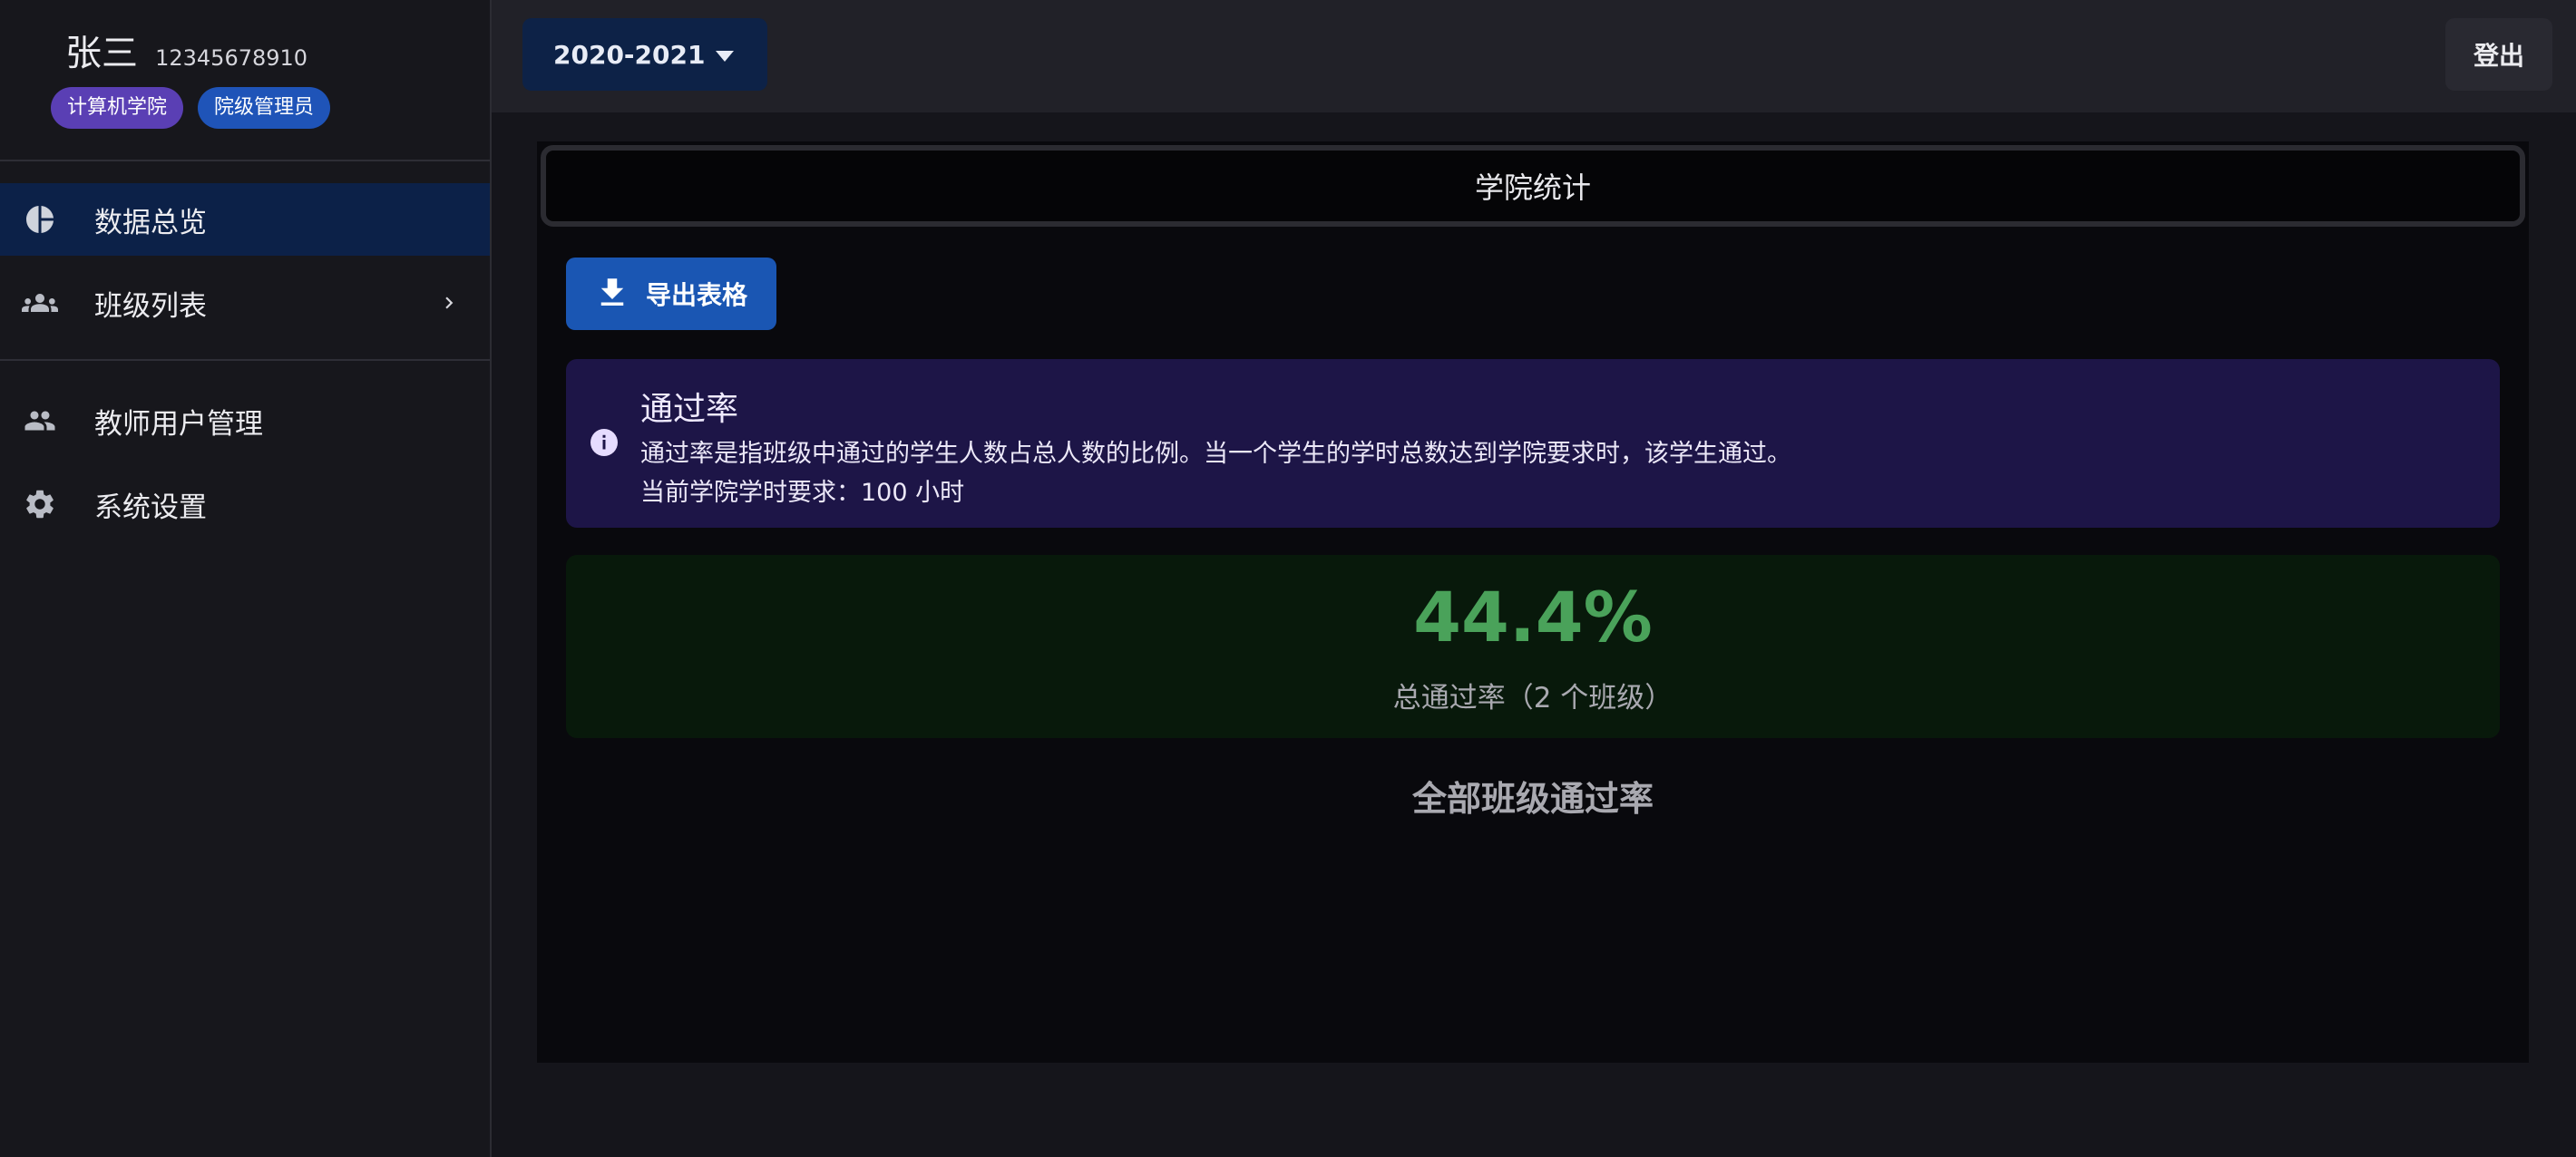 The image size is (2576, 1157). I want to click on info-title: 通过率, so click(689, 410).